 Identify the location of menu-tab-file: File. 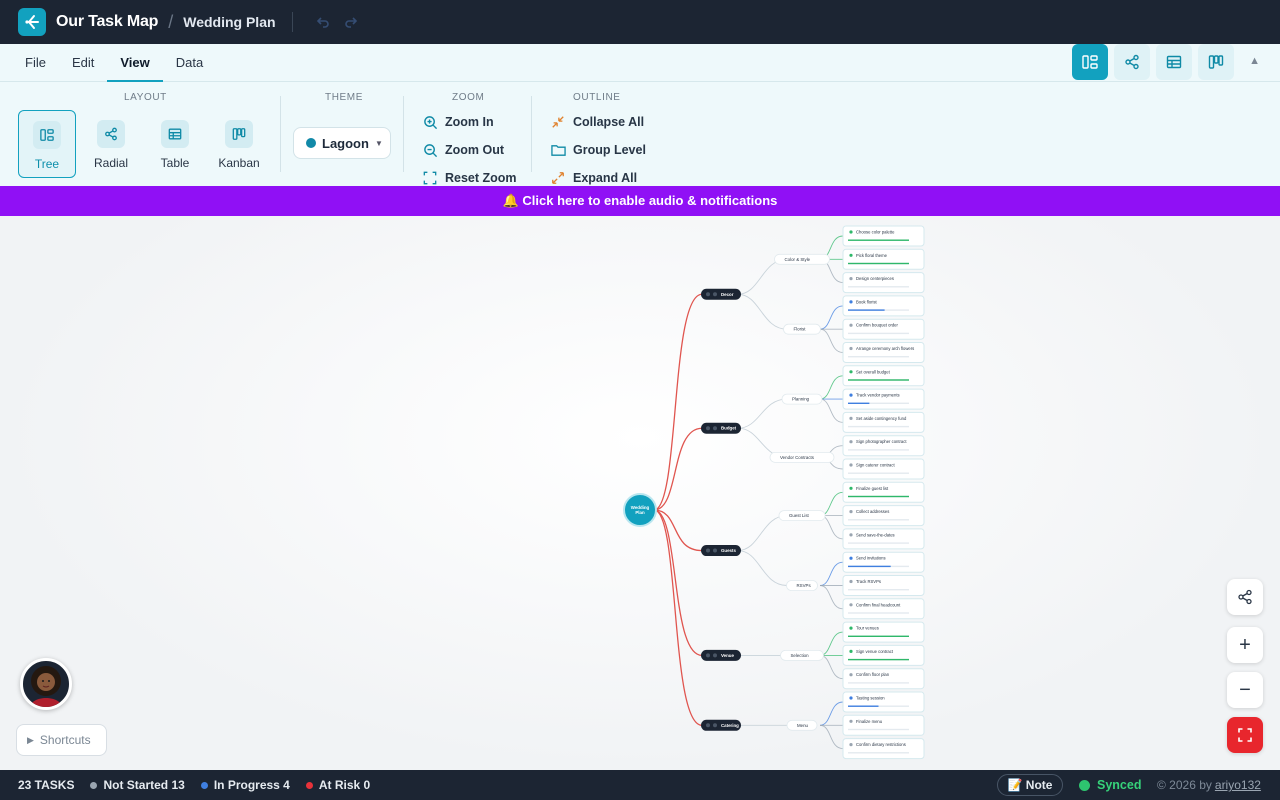
(35, 68).